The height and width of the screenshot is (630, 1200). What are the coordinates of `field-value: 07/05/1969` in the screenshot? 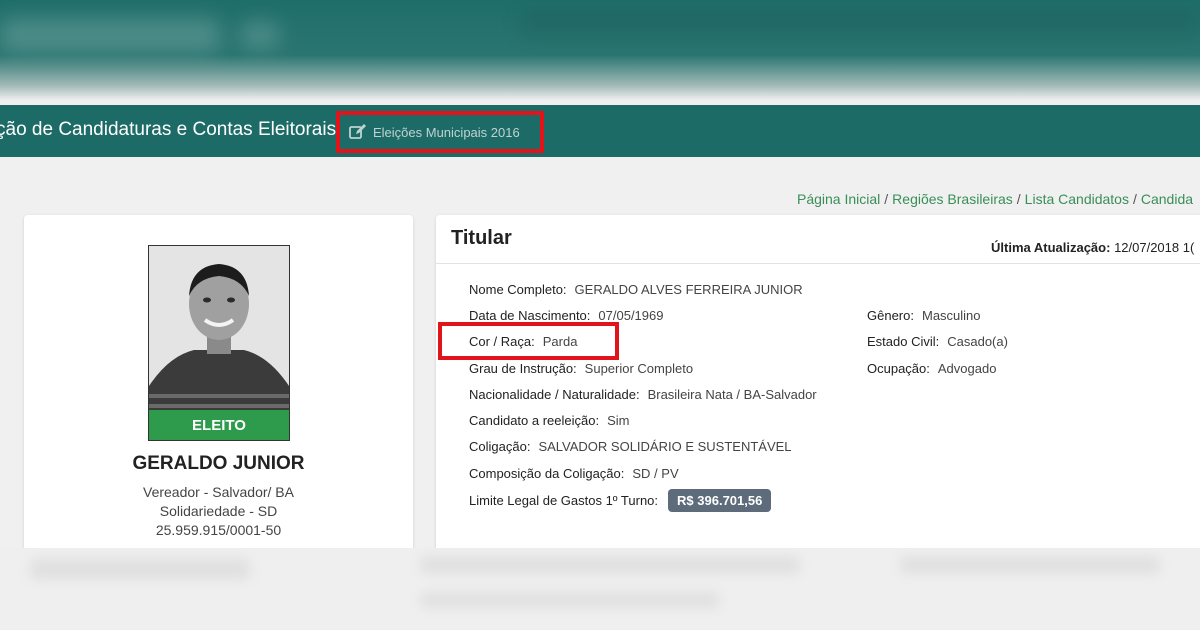 It's located at (631, 315).